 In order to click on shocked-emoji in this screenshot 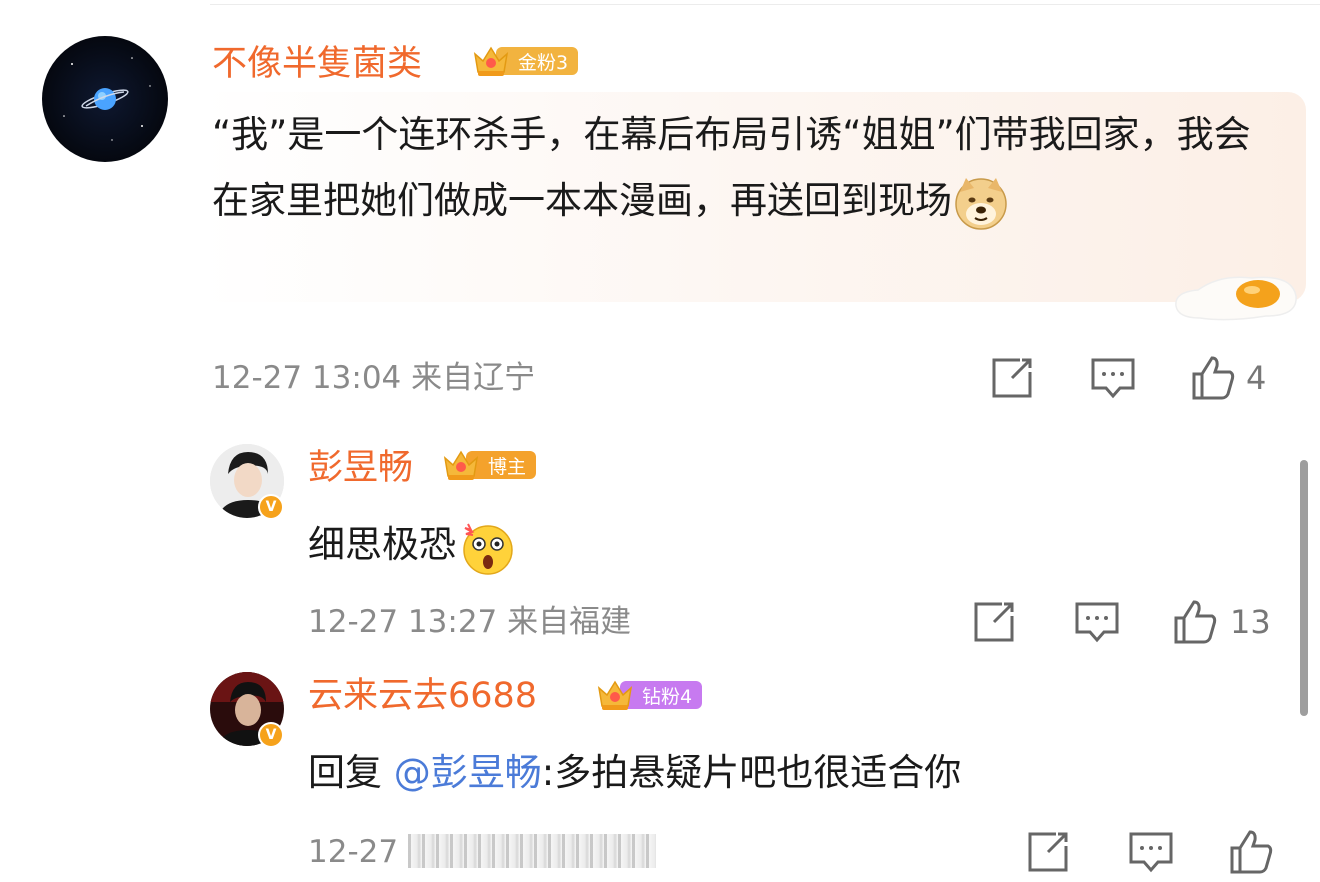, I will do `click(488, 549)`.